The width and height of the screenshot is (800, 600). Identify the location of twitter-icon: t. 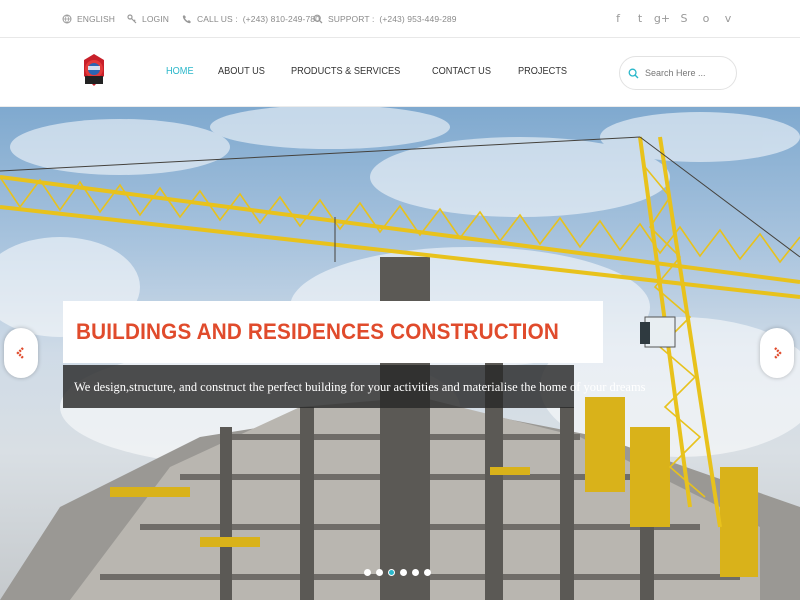
(640, 18).